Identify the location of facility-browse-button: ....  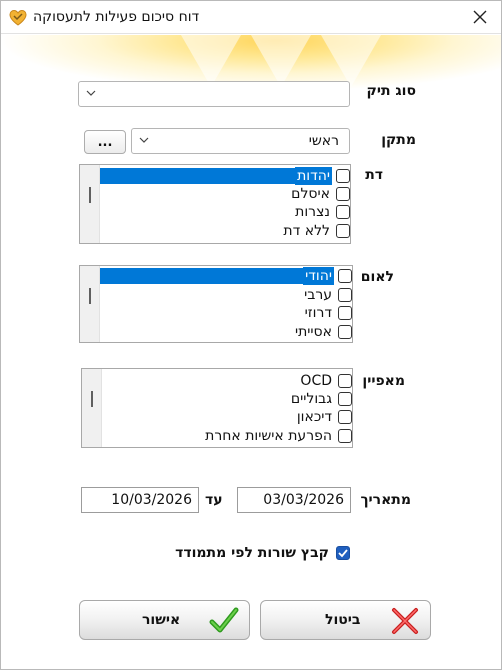
(105, 142).